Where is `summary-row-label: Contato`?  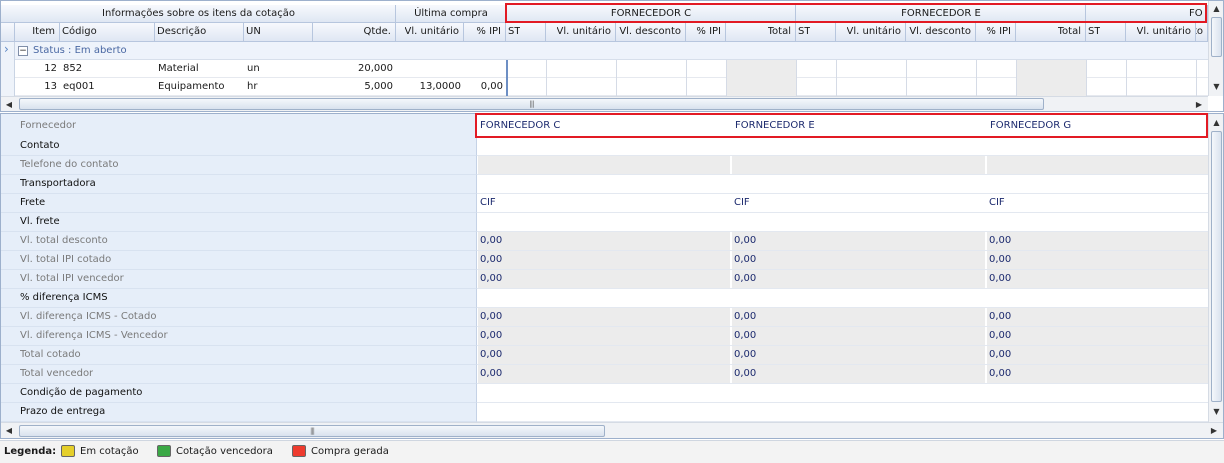
summary-row-label: Contato is located at coordinates (40, 145).